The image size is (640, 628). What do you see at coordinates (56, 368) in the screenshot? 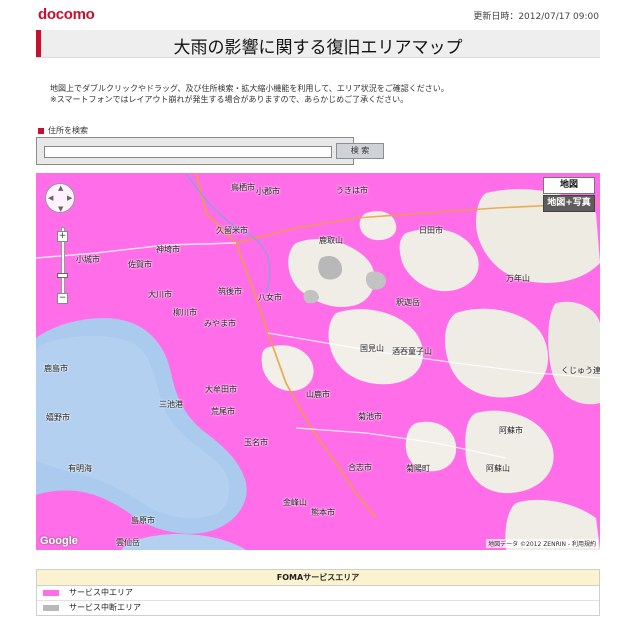
I see `map-place-label: 鹿島市` at bounding box center [56, 368].